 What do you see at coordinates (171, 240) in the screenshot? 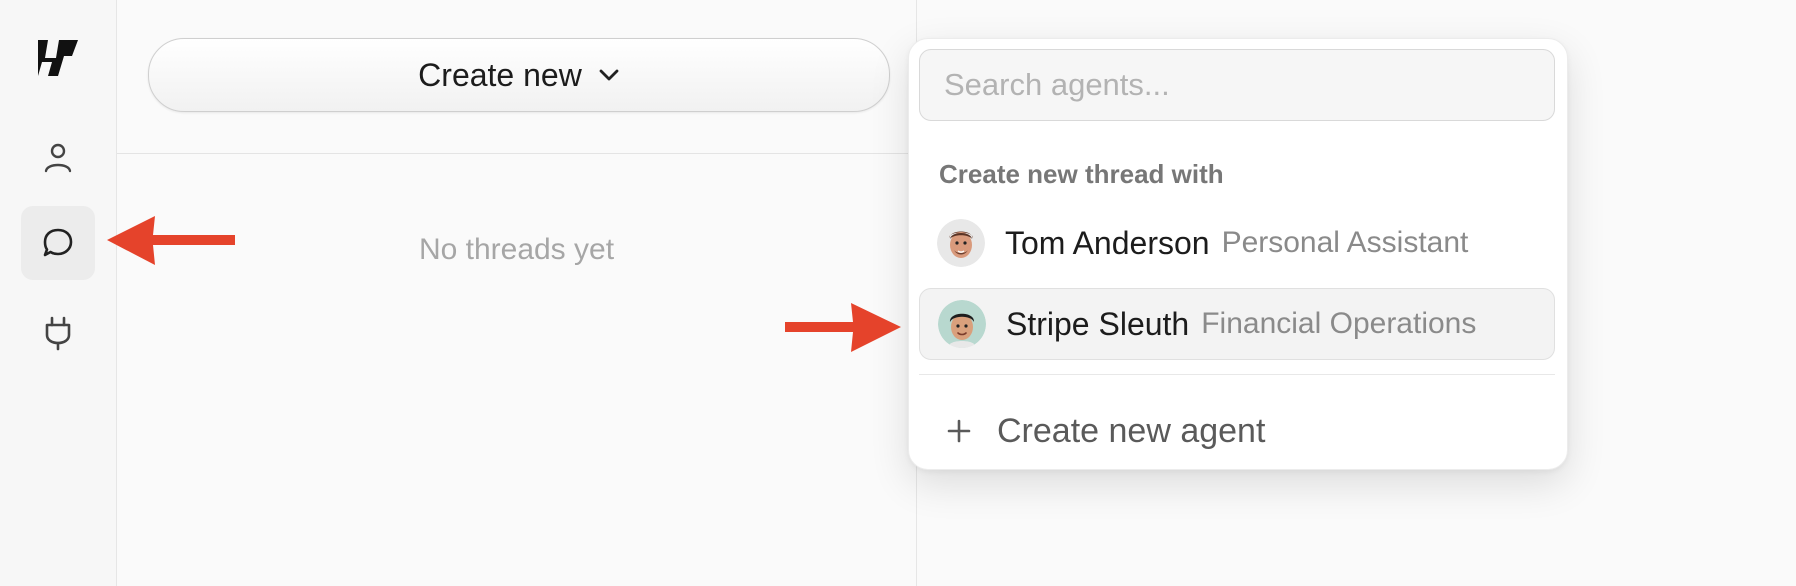
I see `arrow-left-annotation-icon` at bounding box center [171, 240].